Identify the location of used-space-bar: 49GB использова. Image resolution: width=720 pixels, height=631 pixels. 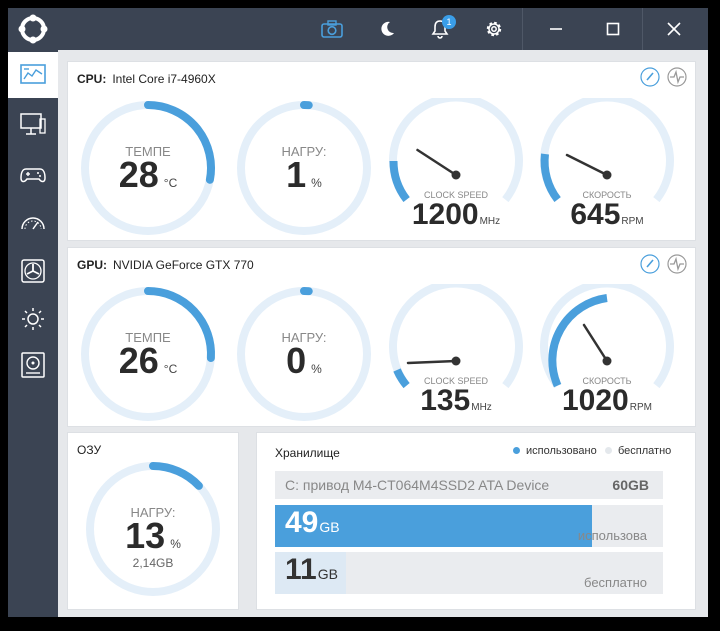
(469, 526).